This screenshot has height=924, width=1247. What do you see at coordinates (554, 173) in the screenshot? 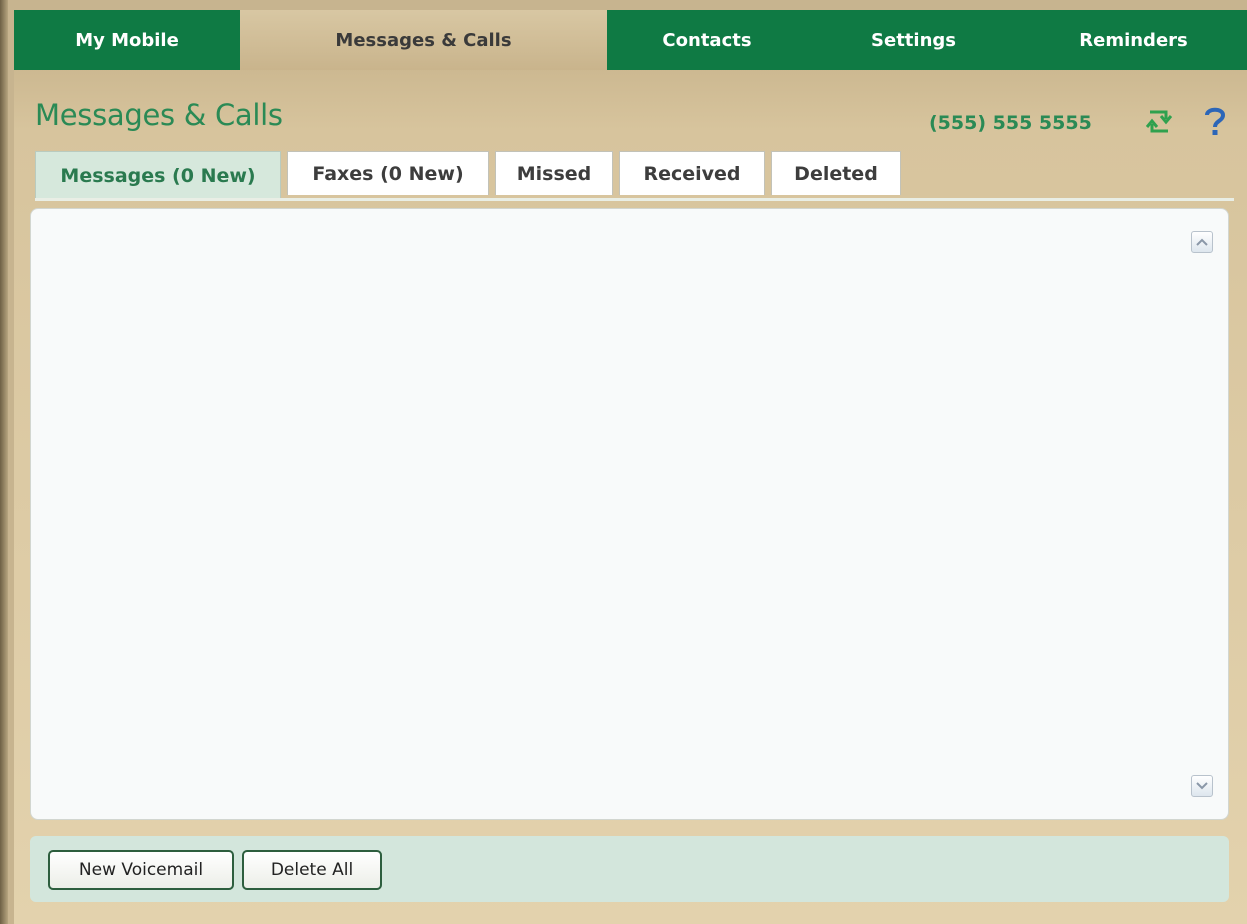
I see `tab-missed: Missed` at bounding box center [554, 173].